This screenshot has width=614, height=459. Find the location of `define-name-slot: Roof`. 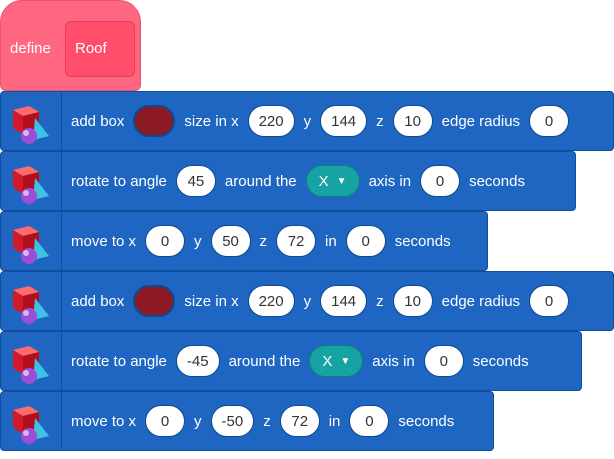

define-name-slot: Roof is located at coordinates (100, 49).